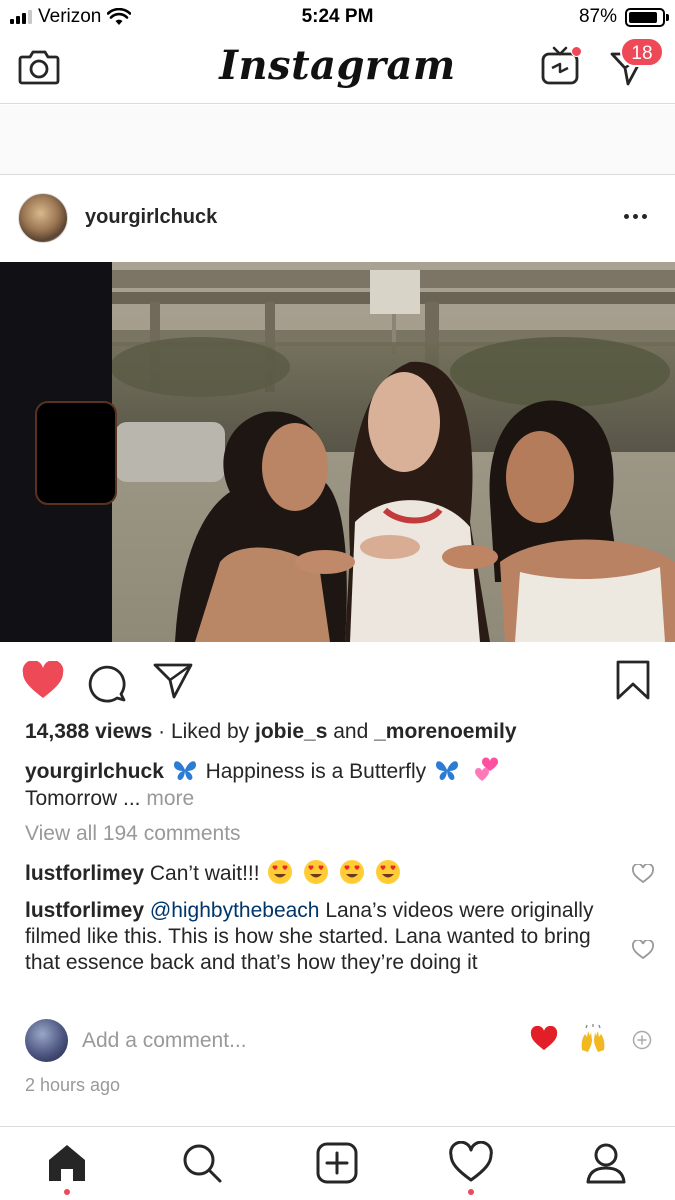 The height and width of the screenshot is (1200, 675). What do you see at coordinates (210, 731) in the screenshot?
I see `liked-by-label: Liked by` at bounding box center [210, 731].